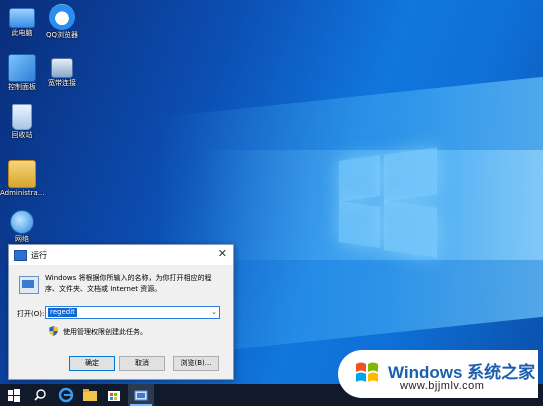 The image size is (543, 406). What do you see at coordinates (121, 255) in the screenshot?
I see `run-dialog-titlebar: 运行 ✕` at bounding box center [121, 255].